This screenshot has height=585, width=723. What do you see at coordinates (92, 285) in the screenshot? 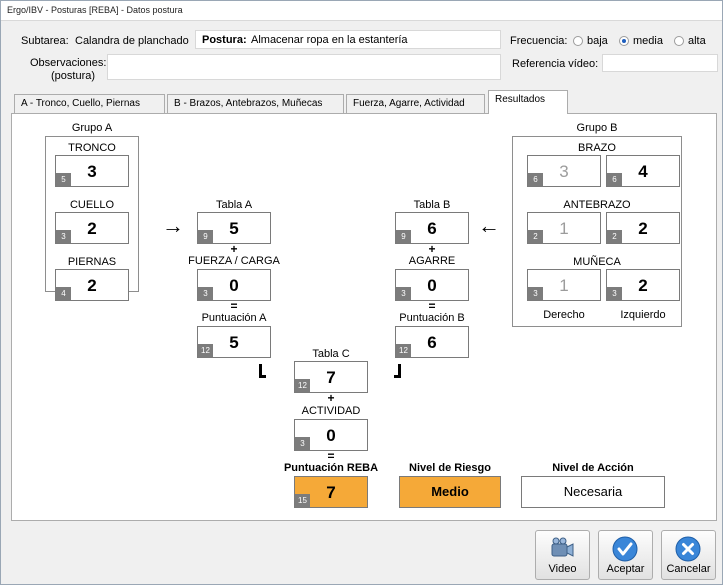
I see `piernas-score: 24` at bounding box center [92, 285].